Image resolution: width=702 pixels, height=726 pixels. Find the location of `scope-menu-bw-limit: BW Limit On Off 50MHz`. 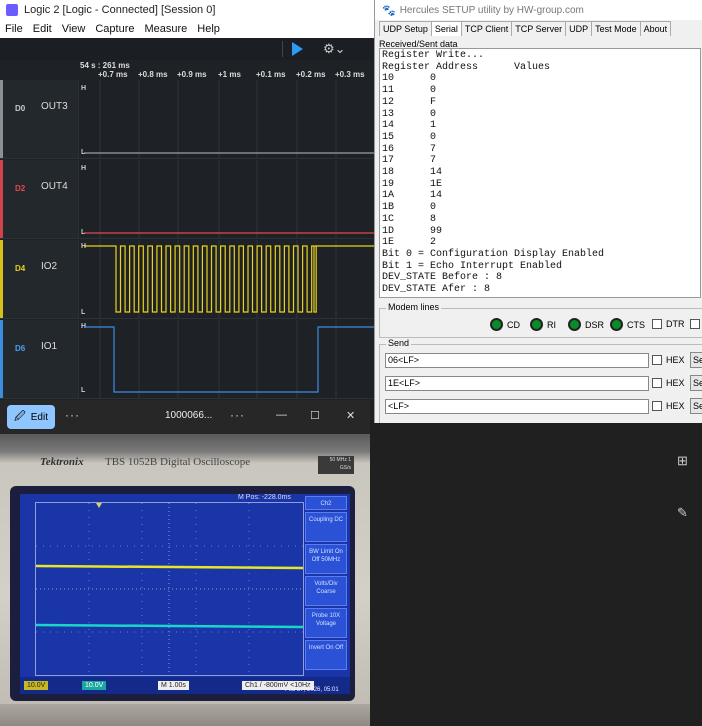

scope-menu-bw-limit: BW Limit On Off 50MHz is located at coordinates (326, 559).